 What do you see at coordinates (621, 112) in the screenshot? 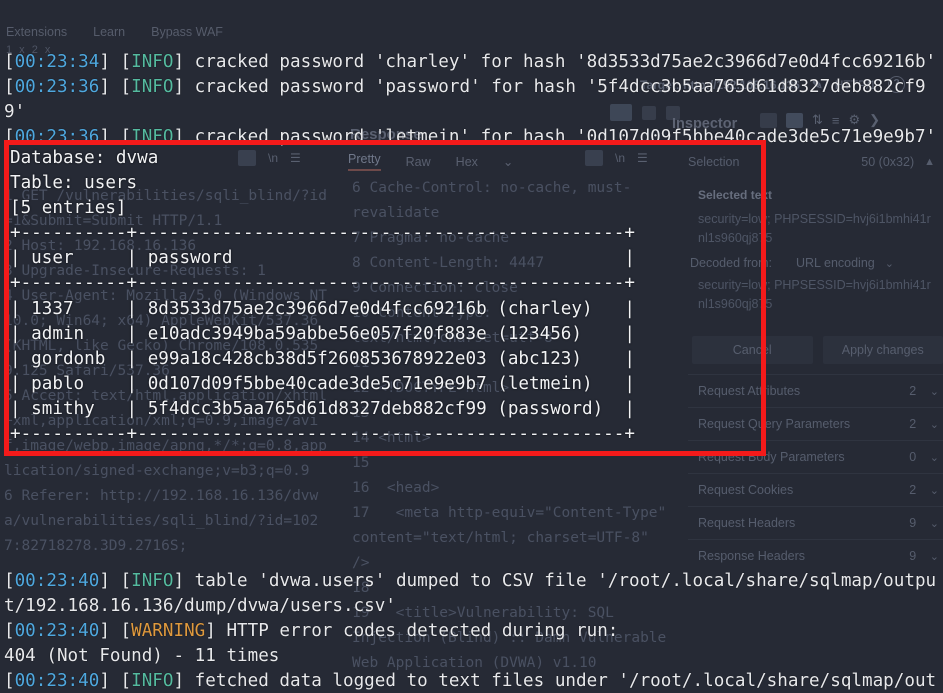
I see `layout-split-icon` at bounding box center [621, 112].